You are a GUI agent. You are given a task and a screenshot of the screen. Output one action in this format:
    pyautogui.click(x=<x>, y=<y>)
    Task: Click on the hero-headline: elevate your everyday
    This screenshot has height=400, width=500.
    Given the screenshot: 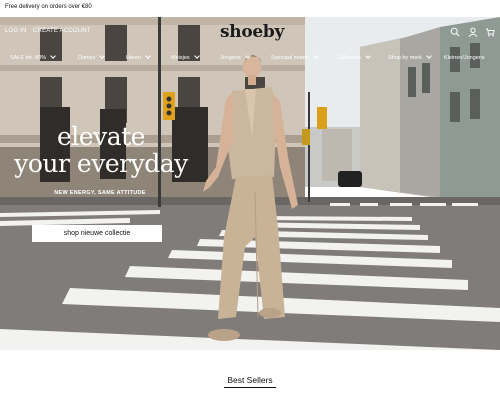 What is the action you would take?
    pyautogui.click(x=101, y=150)
    